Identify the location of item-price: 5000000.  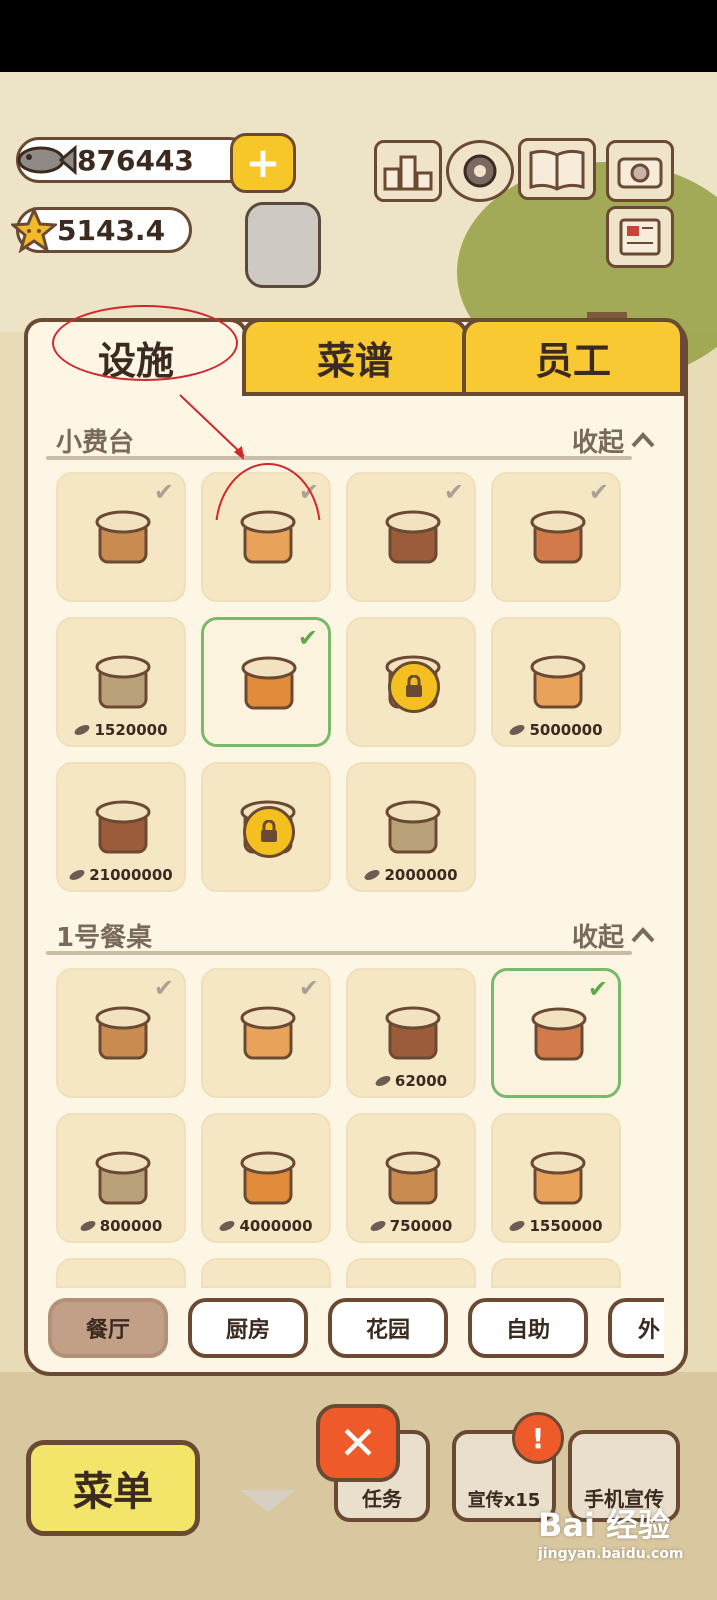
(556, 730).